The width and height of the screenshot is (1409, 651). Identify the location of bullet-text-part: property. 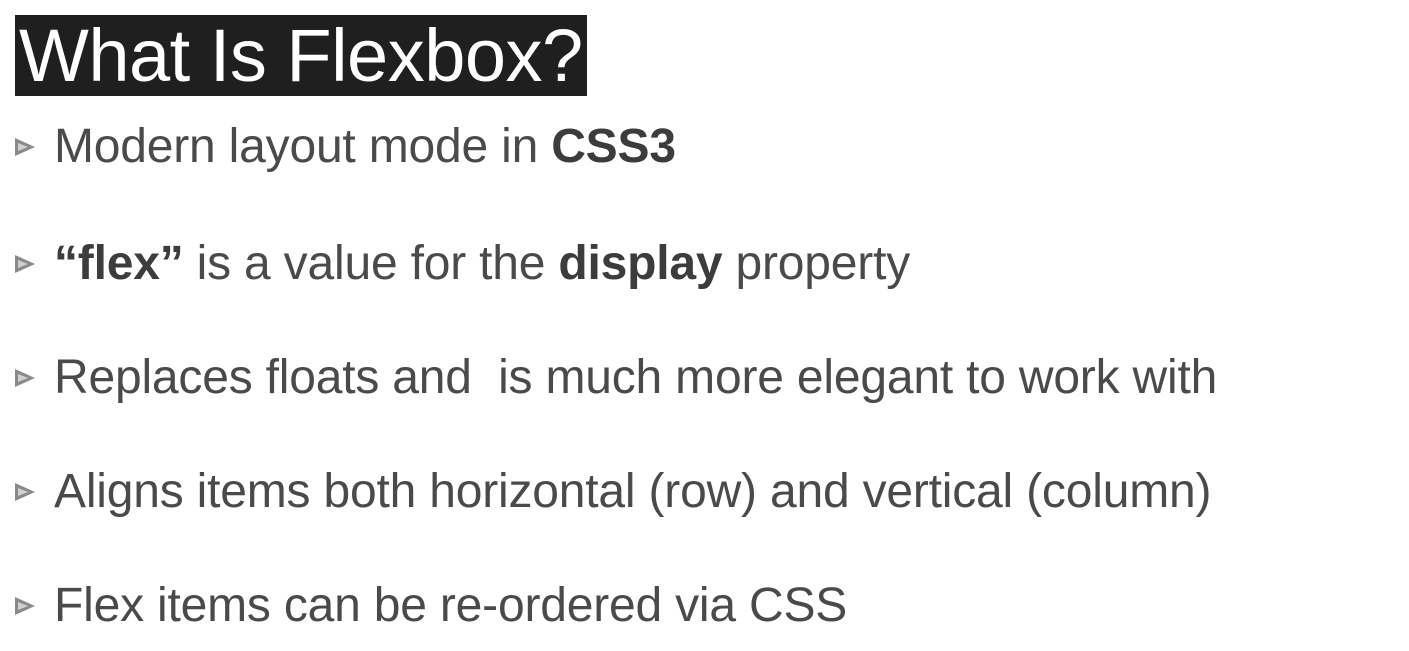
(816, 263).